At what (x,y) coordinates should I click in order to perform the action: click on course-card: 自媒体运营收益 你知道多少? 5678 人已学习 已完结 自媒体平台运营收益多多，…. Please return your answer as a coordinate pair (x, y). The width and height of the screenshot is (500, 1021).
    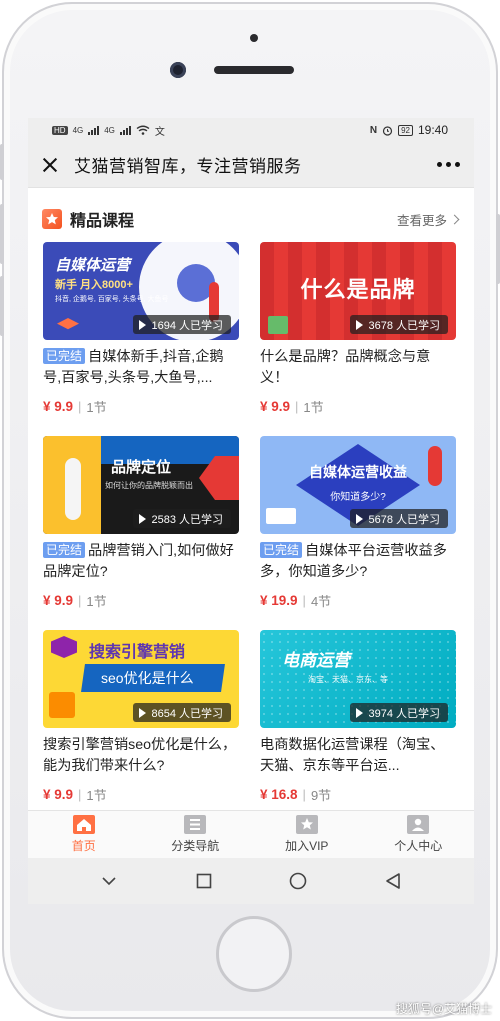
    Looking at the image, I should click on (358, 523).